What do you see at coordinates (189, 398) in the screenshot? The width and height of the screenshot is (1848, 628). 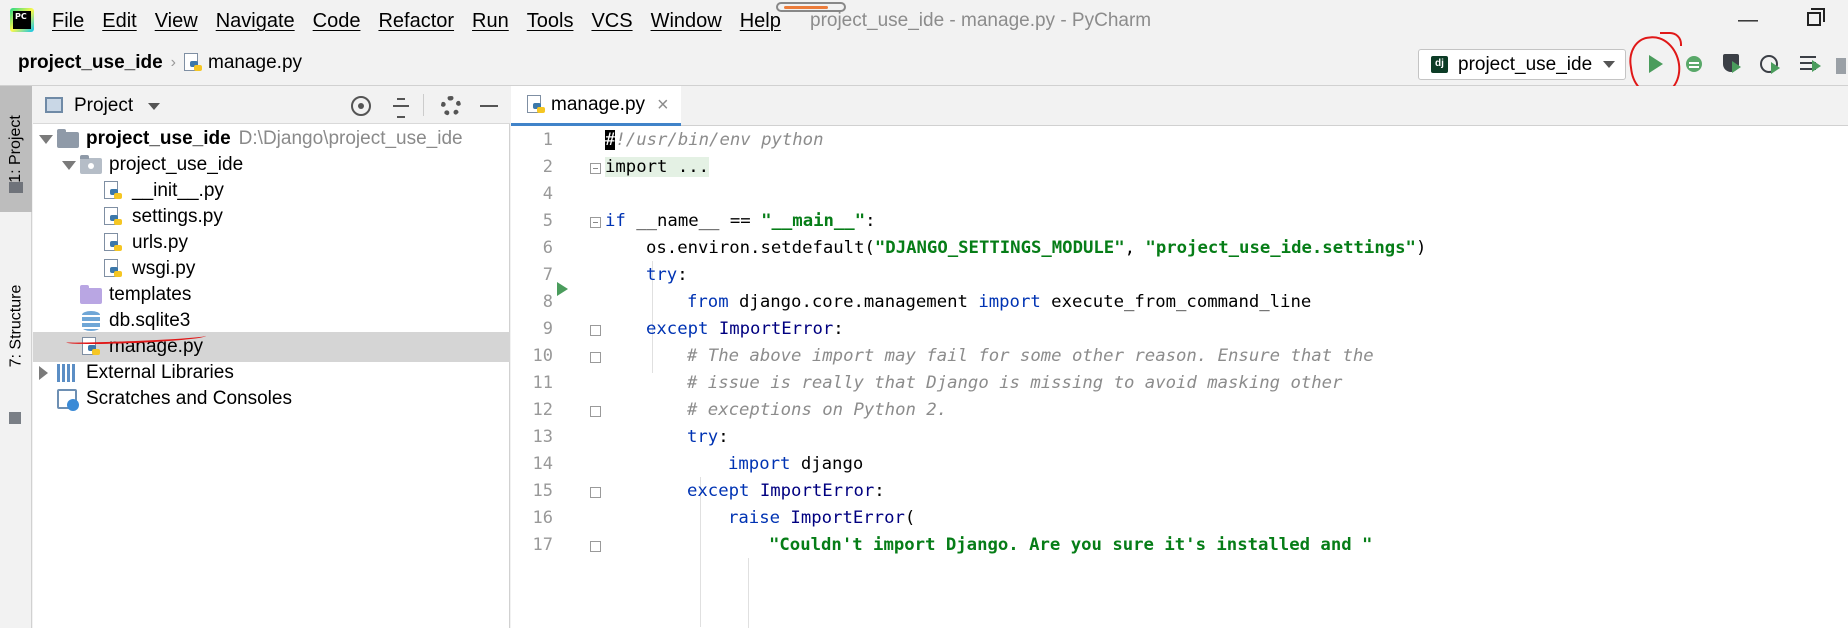 I see `tree-label: Scratches and Consoles` at bounding box center [189, 398].